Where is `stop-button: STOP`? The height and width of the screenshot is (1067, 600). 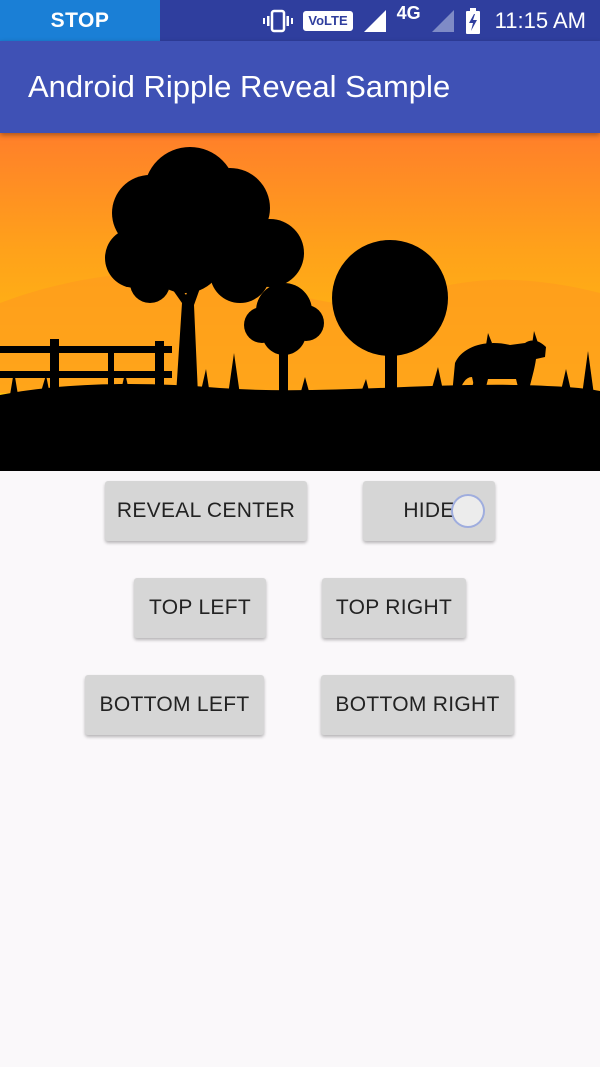
stop-button: STOP is located at coordinates (80, 20).